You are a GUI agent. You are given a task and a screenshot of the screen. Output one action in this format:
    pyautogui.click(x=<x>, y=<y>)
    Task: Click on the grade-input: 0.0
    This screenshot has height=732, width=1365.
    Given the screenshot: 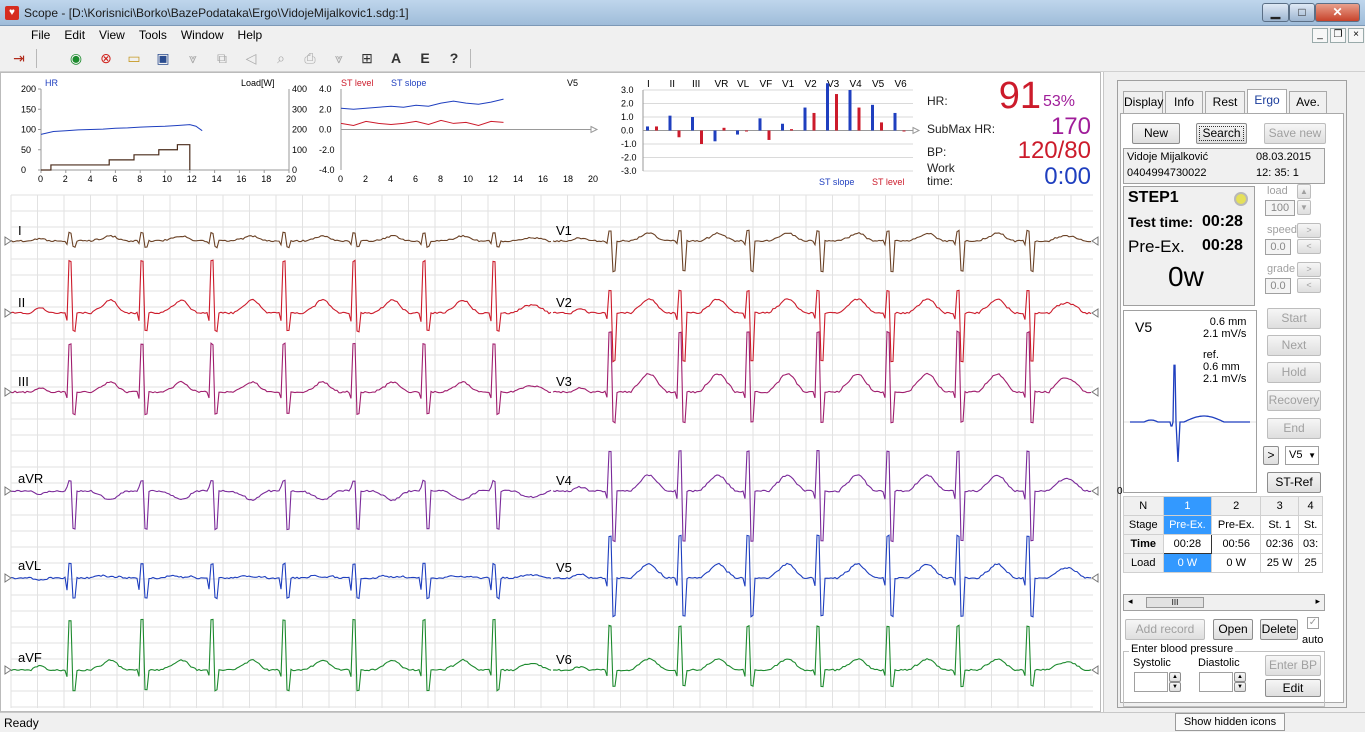 What is the action you would take?
    pyautogui.click(x=1278, y=286)
    